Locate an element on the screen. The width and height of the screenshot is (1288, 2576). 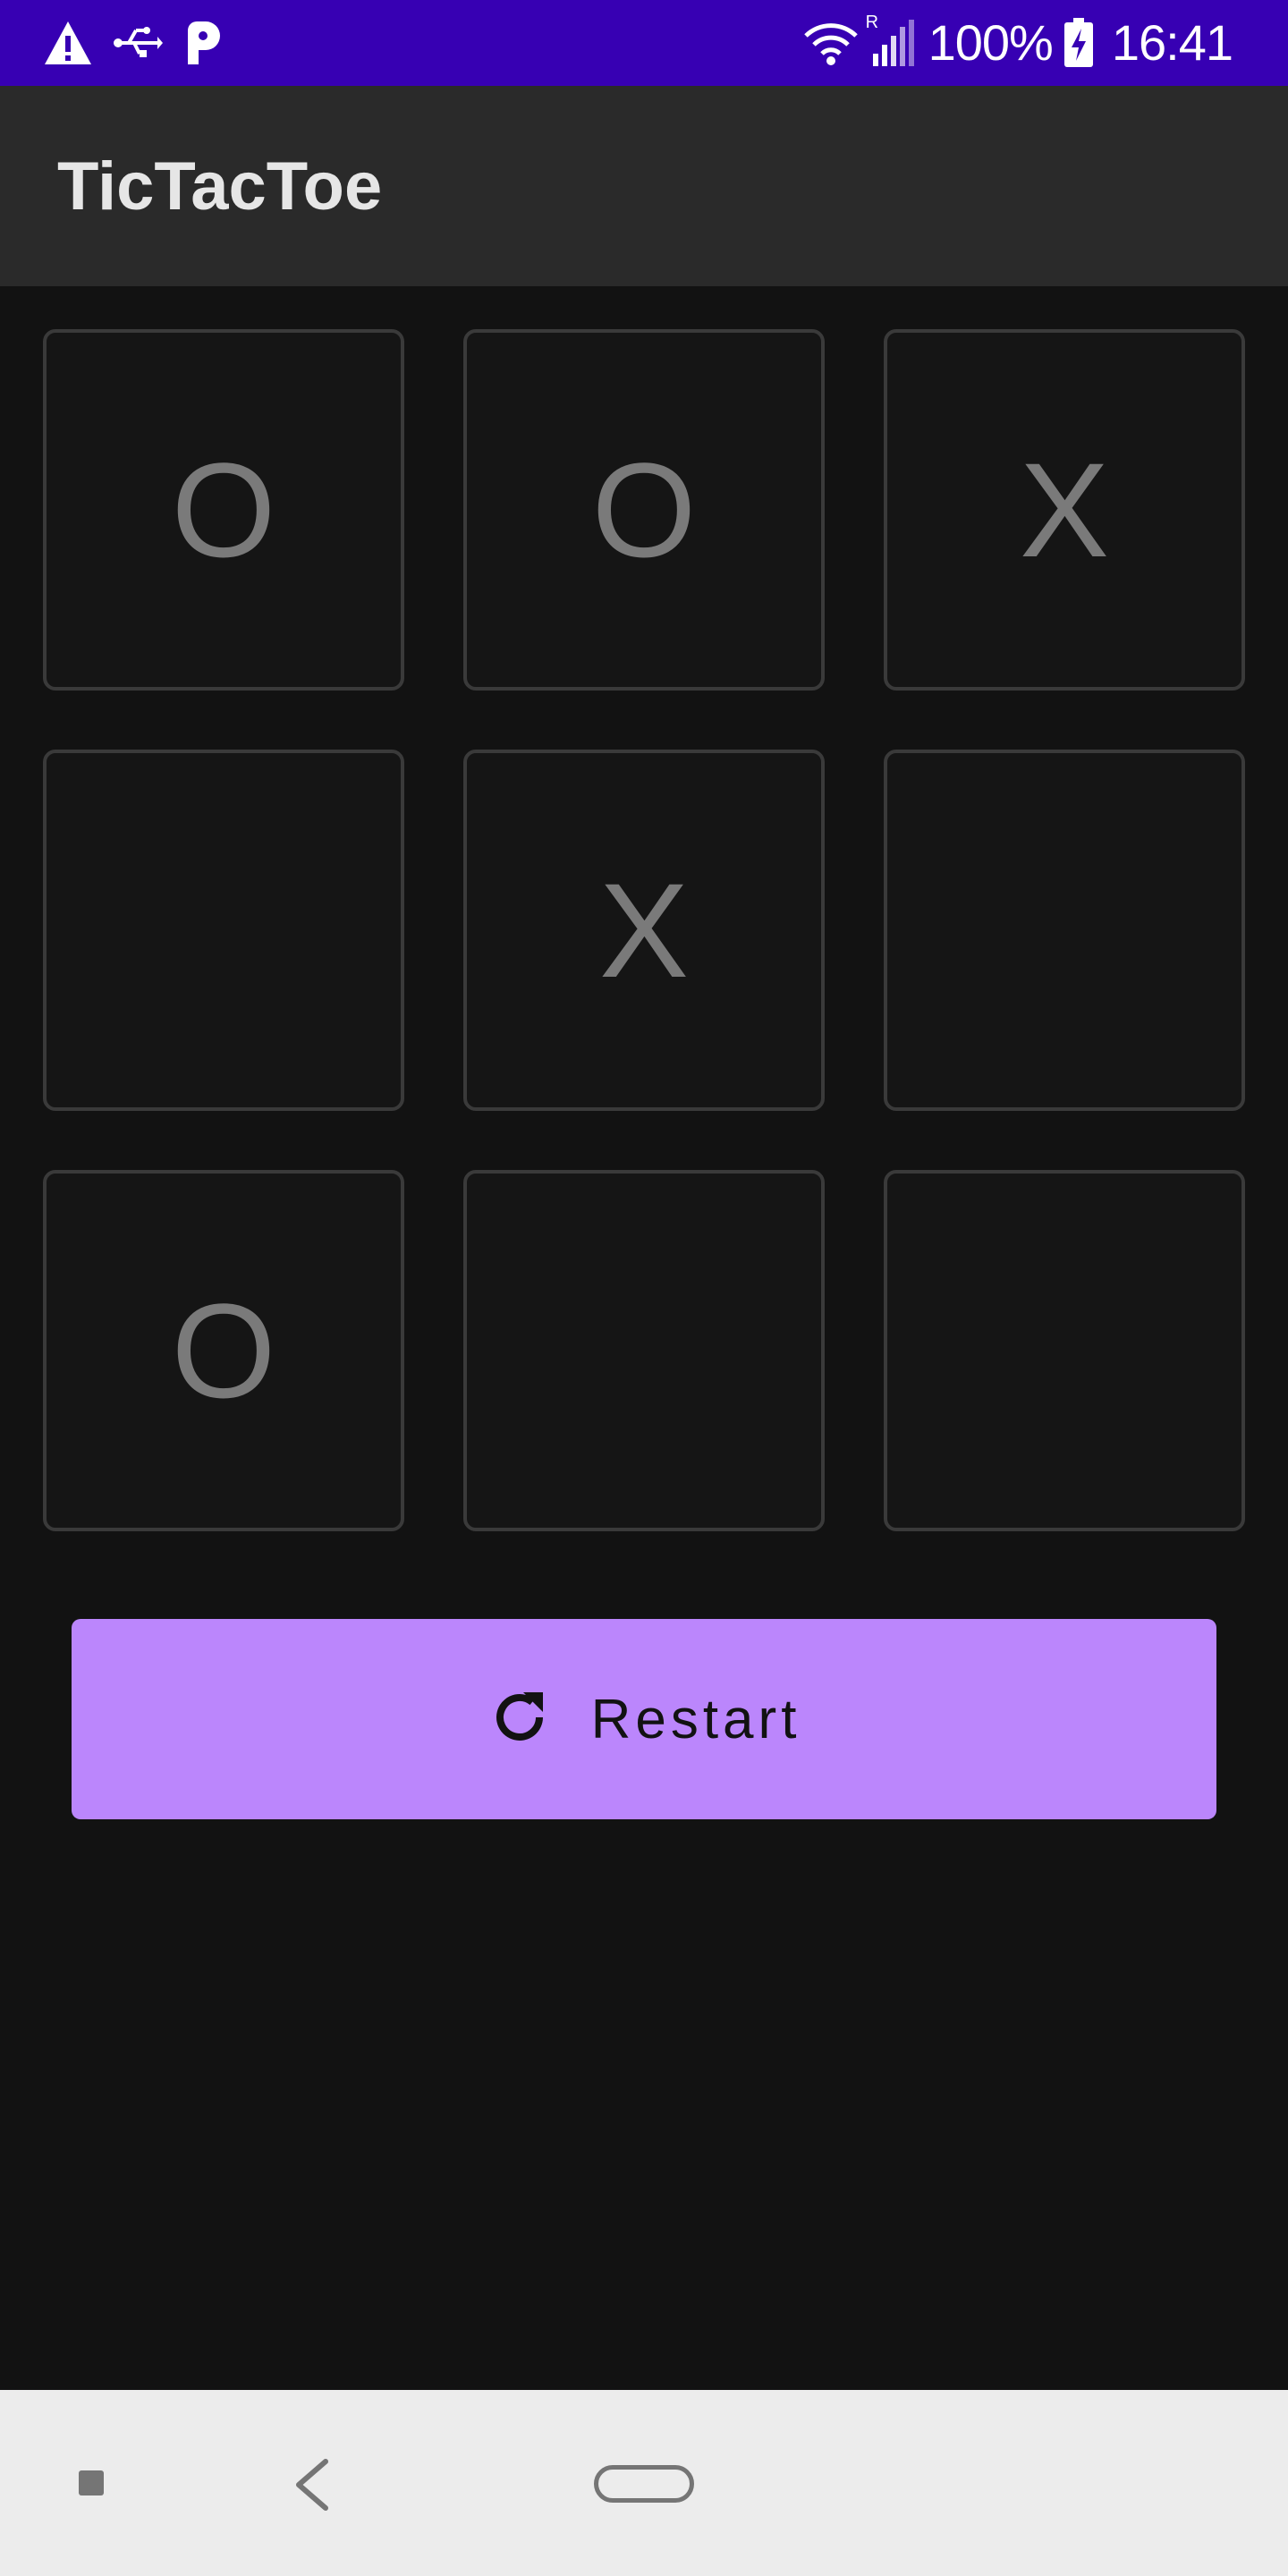
parking-icon is located at coordinates (202, 43).